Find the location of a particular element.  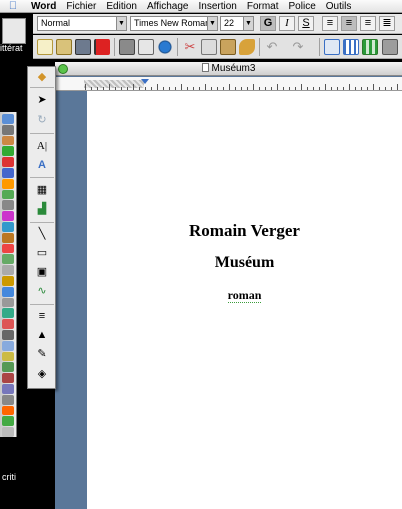

menu-outils: Outils is located at coordinates (339, 6).